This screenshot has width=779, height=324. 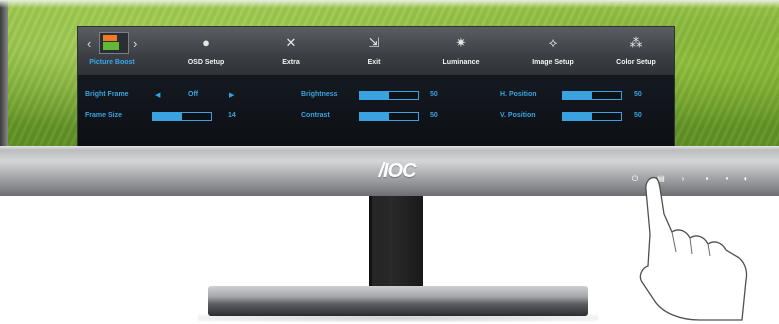 What do you see at coordinates (518, 115) in the screenshot?
I see `v-position-label: V. Position` at bounding box center [518, 115].